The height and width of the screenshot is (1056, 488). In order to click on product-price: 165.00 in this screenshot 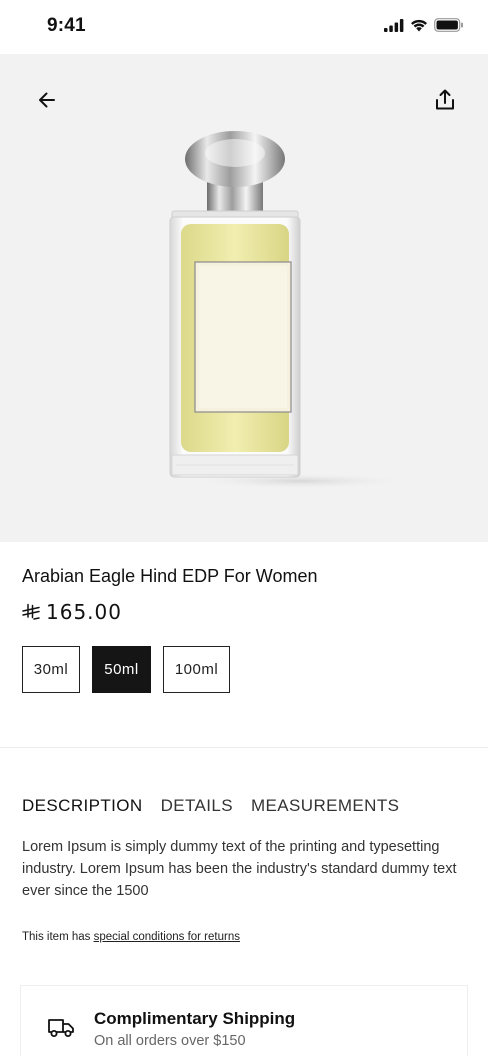, I will do `click(84, 612)`.